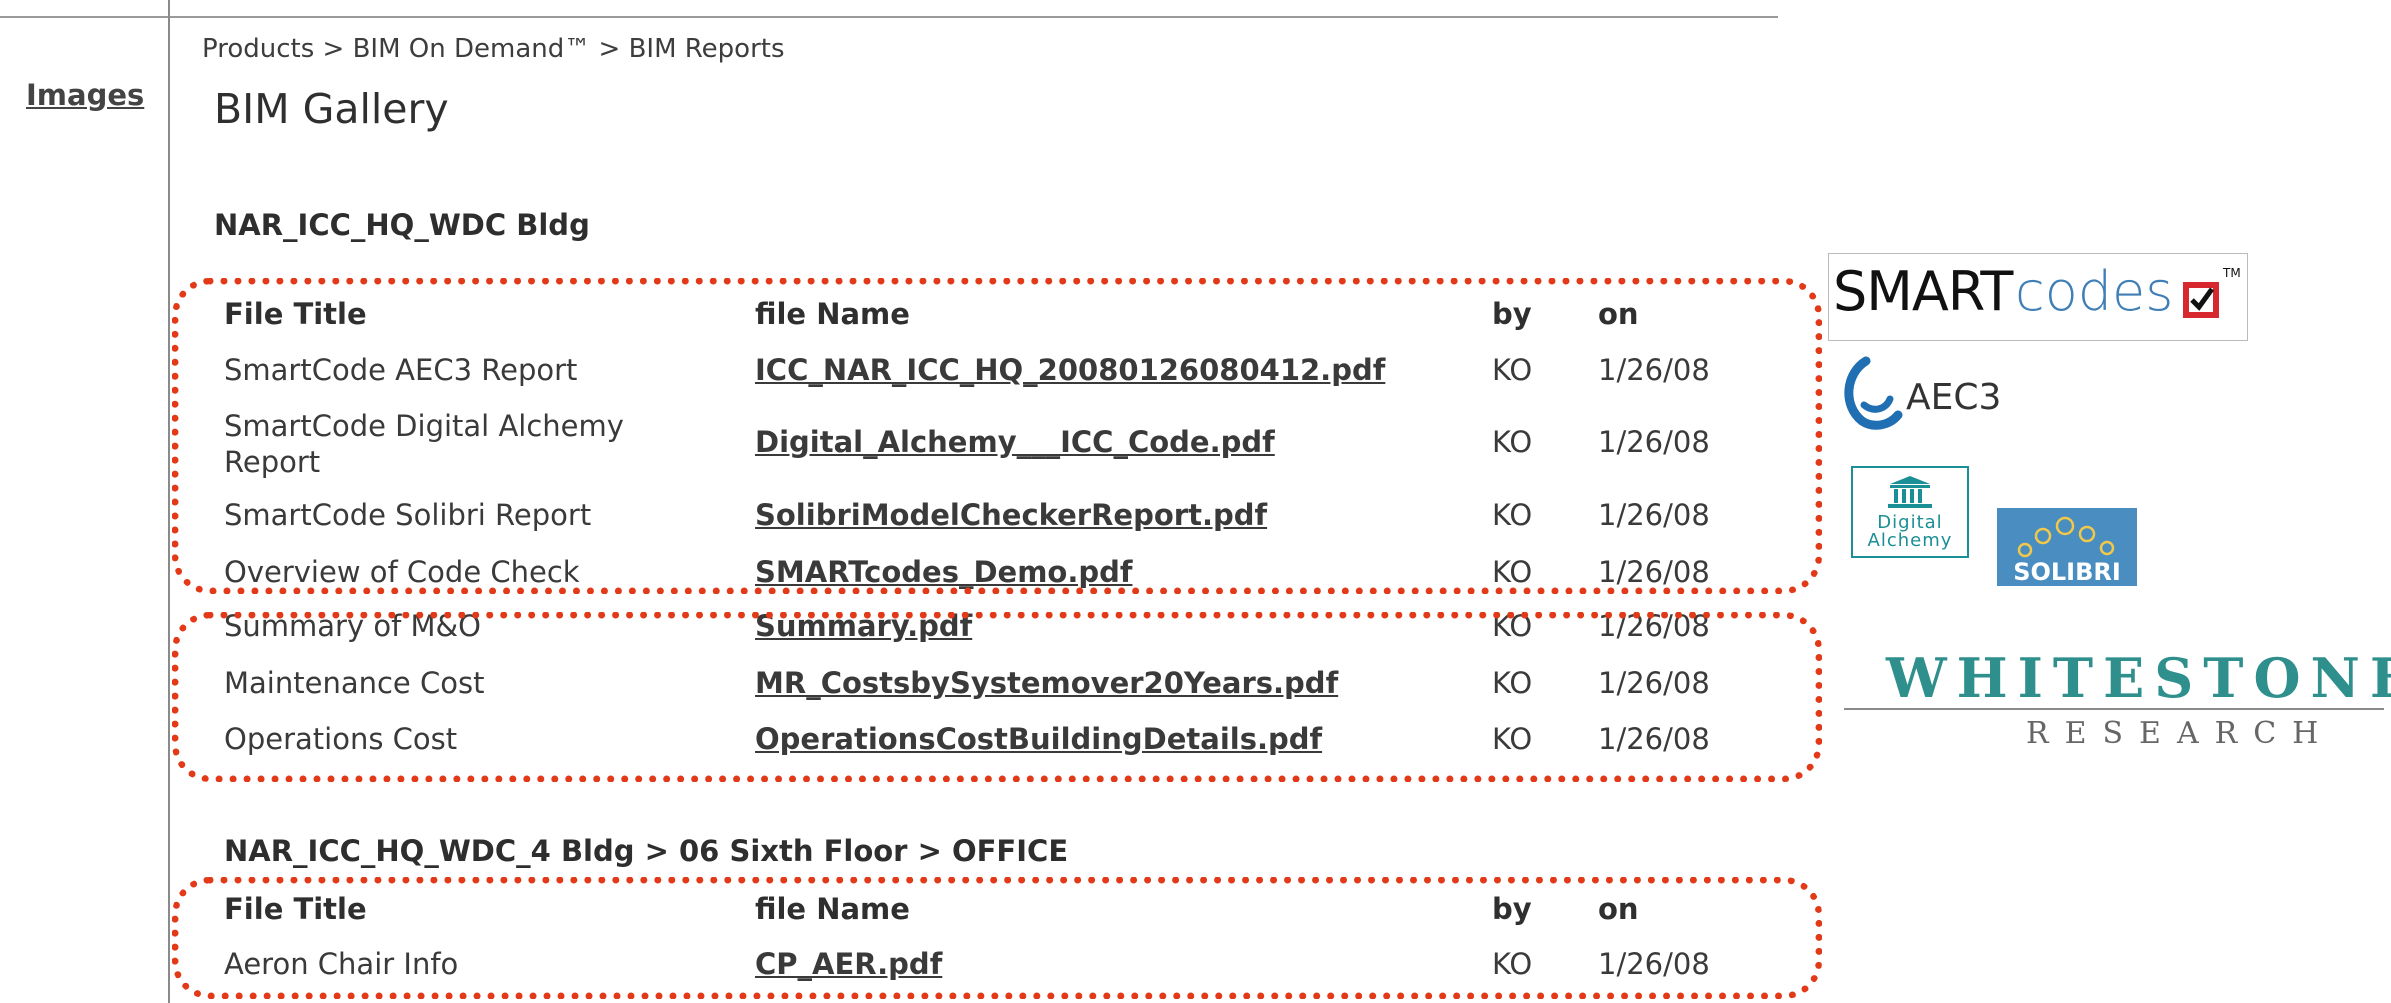  What do you see at coordinates (997, 697) in the screenshot?
I see `annotation-box-cost` at bounding box center [997, 697].